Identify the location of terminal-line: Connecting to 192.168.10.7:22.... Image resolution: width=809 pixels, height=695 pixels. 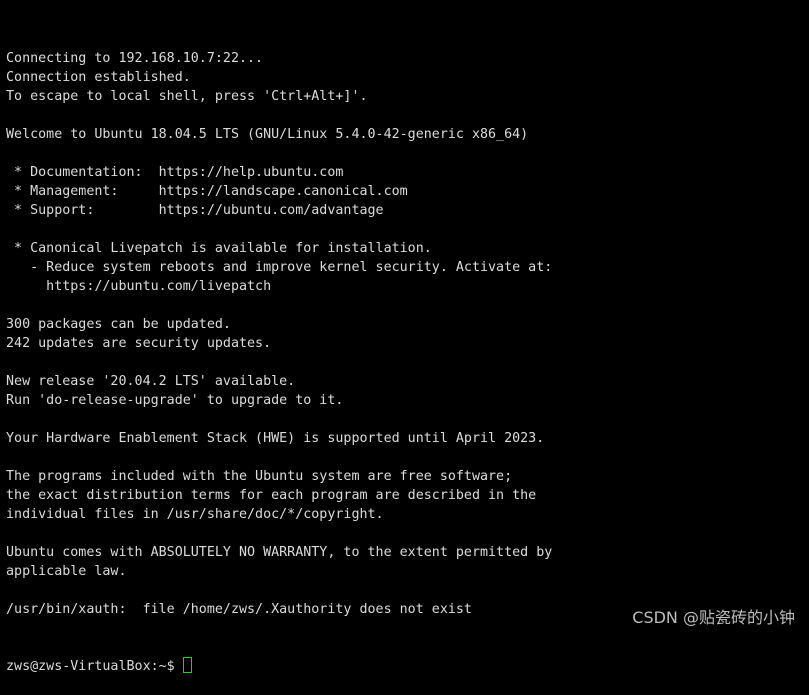
(135, 58).